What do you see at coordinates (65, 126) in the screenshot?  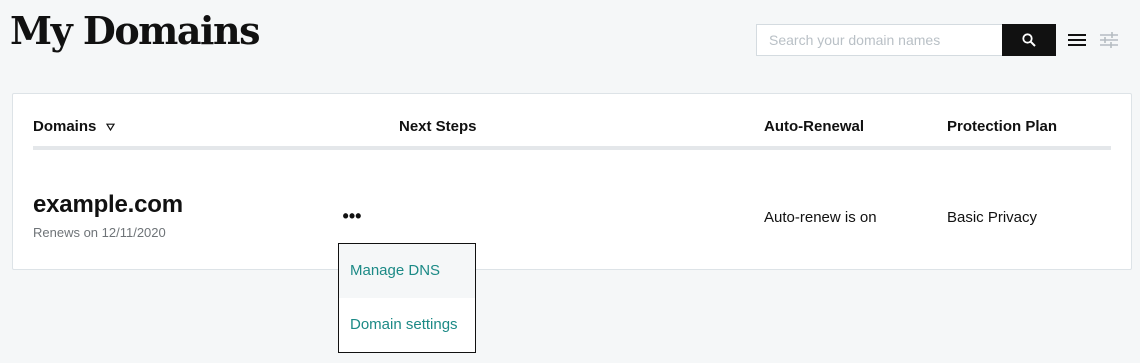 I see `column-header-domains-label: Domains` at bounding box center [65, 126].